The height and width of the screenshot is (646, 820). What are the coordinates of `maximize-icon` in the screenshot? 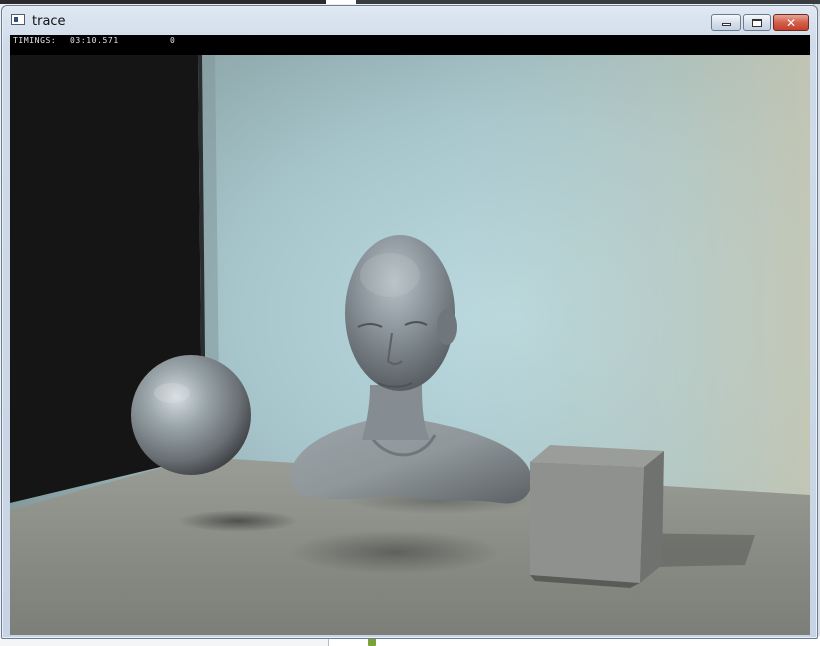 It's located at (757, 22).